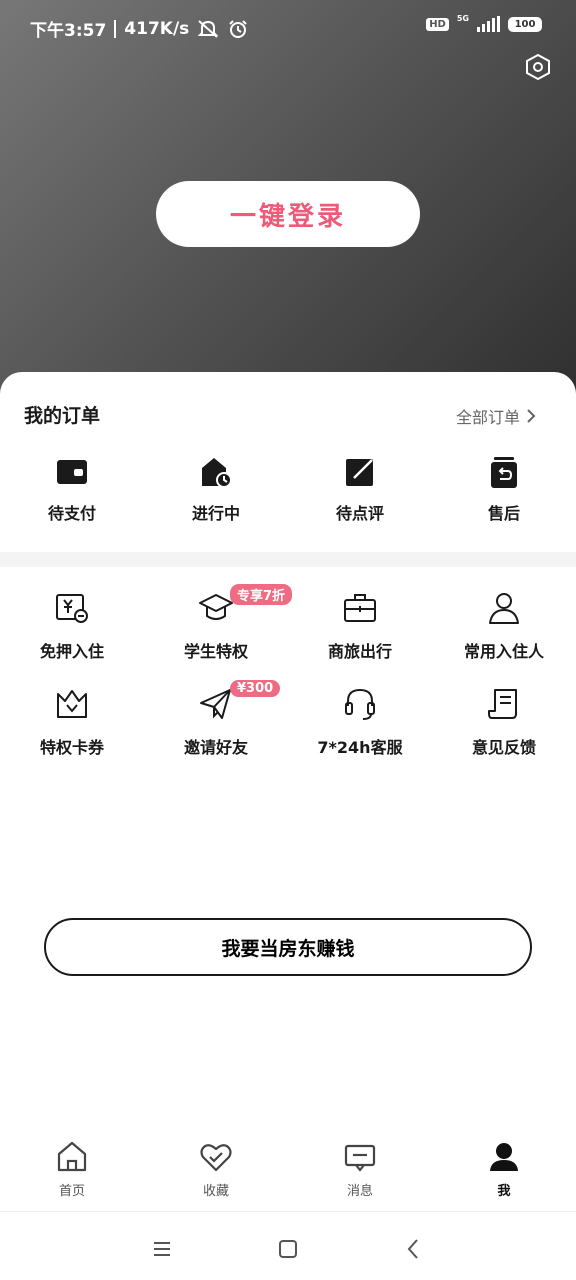 This screenshot has height=1280, width=576. Describe the element at coordinates (360, 1158) in the screenshot. I see `message-icon` at that location.